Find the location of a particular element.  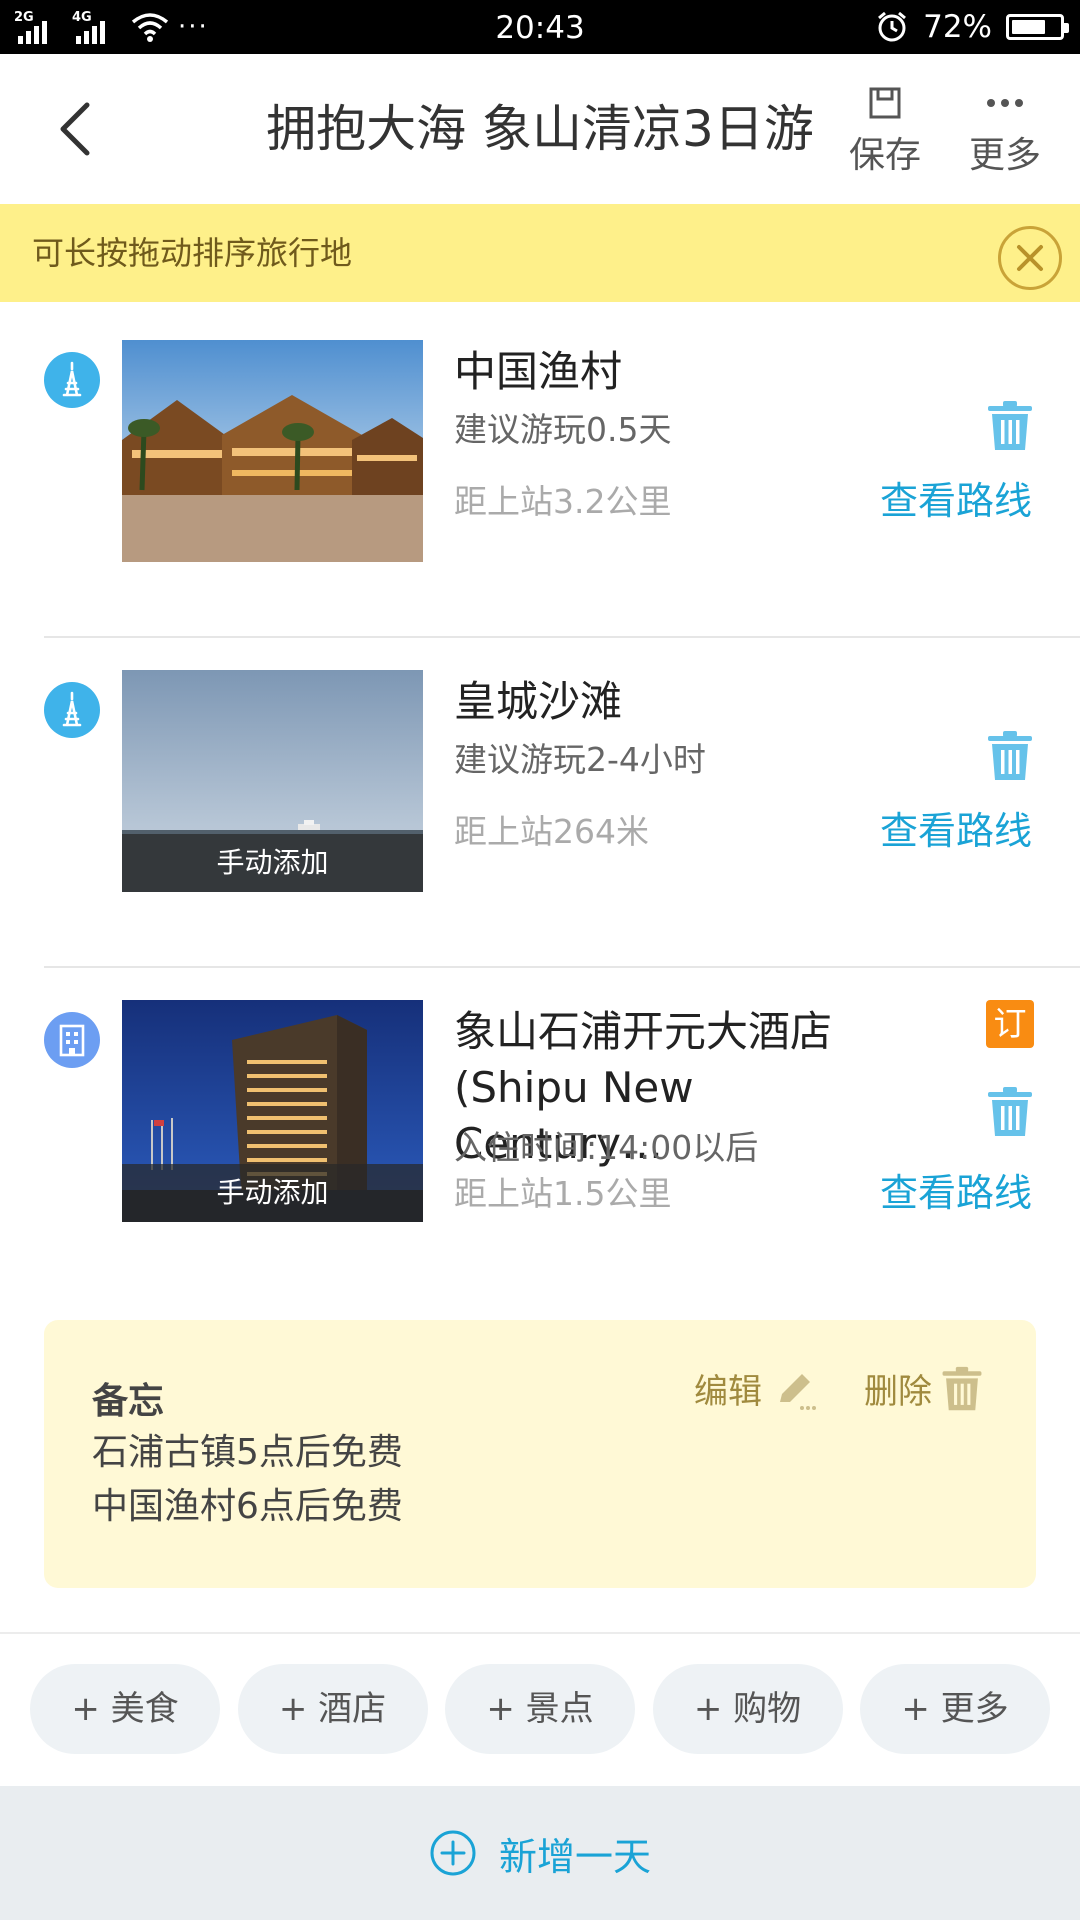

alarm-icon is located at coordinates (892, 26).